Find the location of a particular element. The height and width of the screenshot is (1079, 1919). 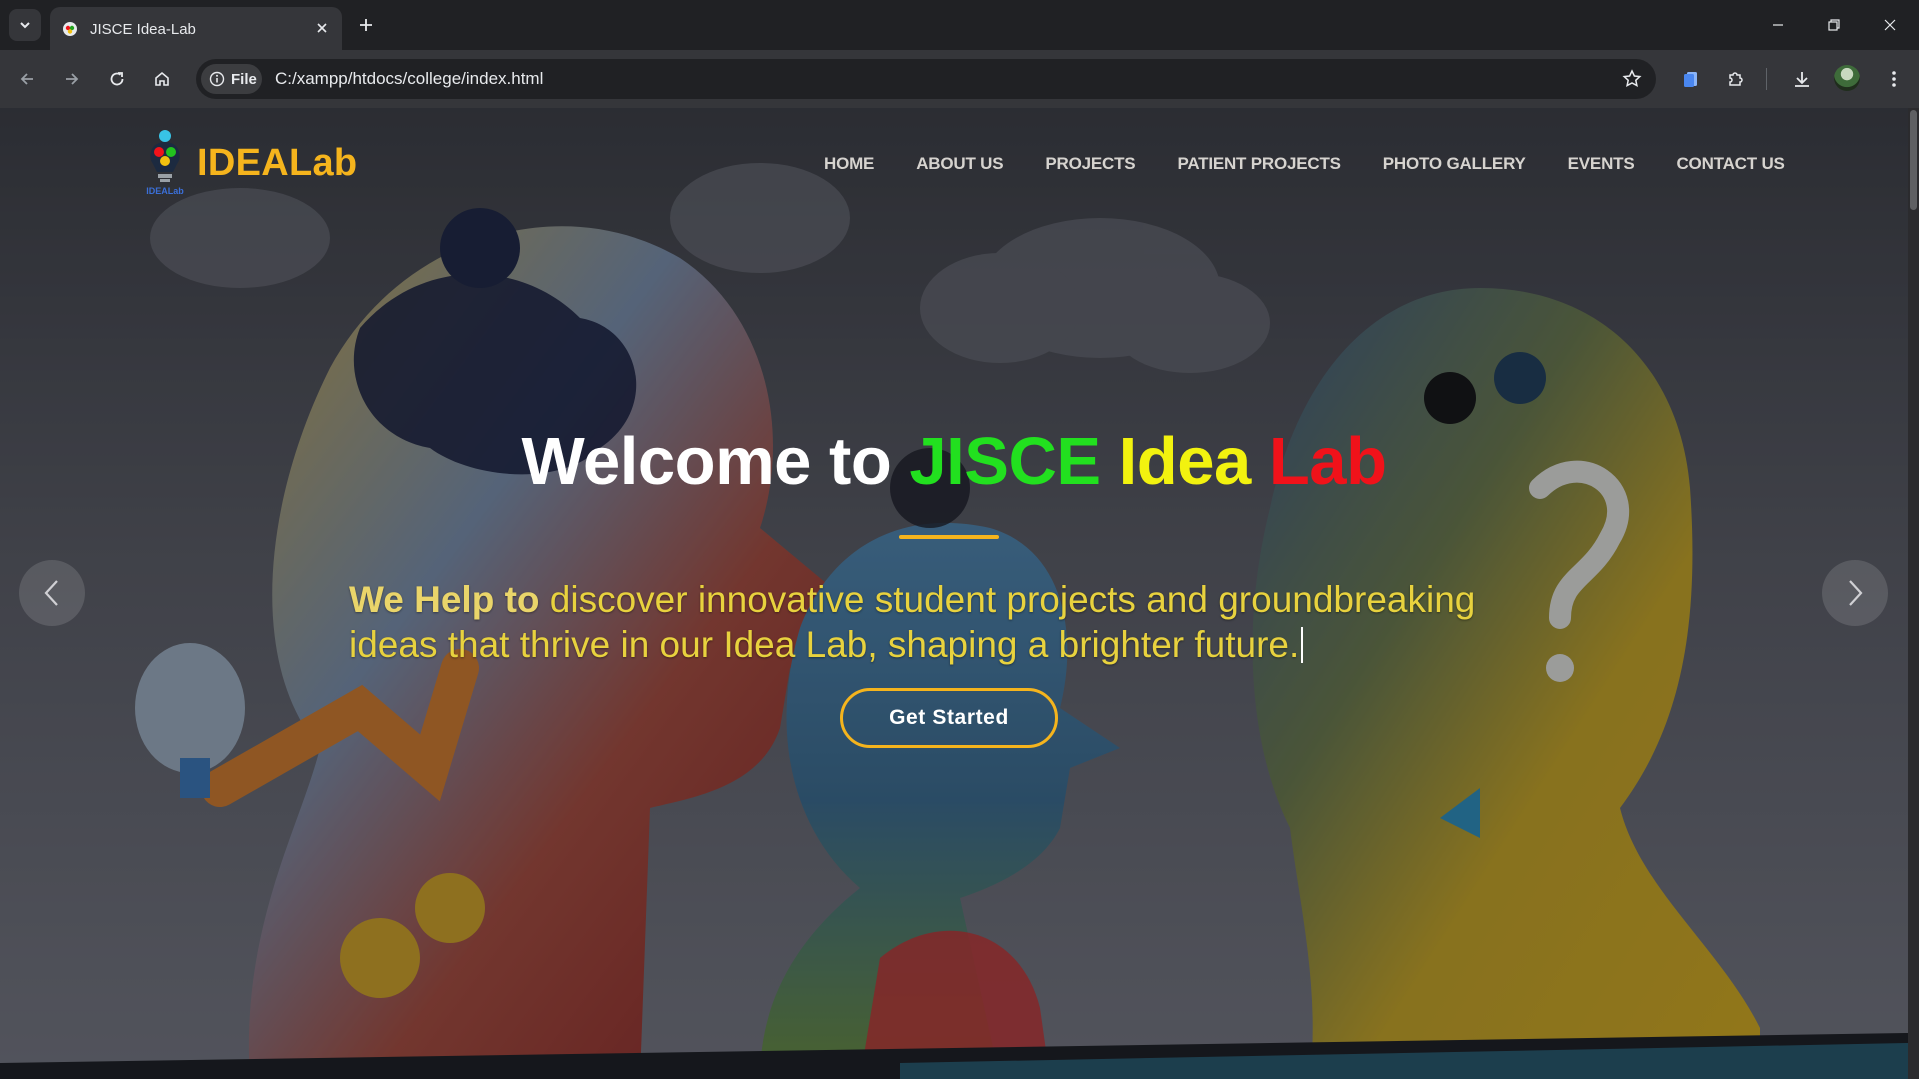

chevron-down-icon is located at coordinates (25, 25).